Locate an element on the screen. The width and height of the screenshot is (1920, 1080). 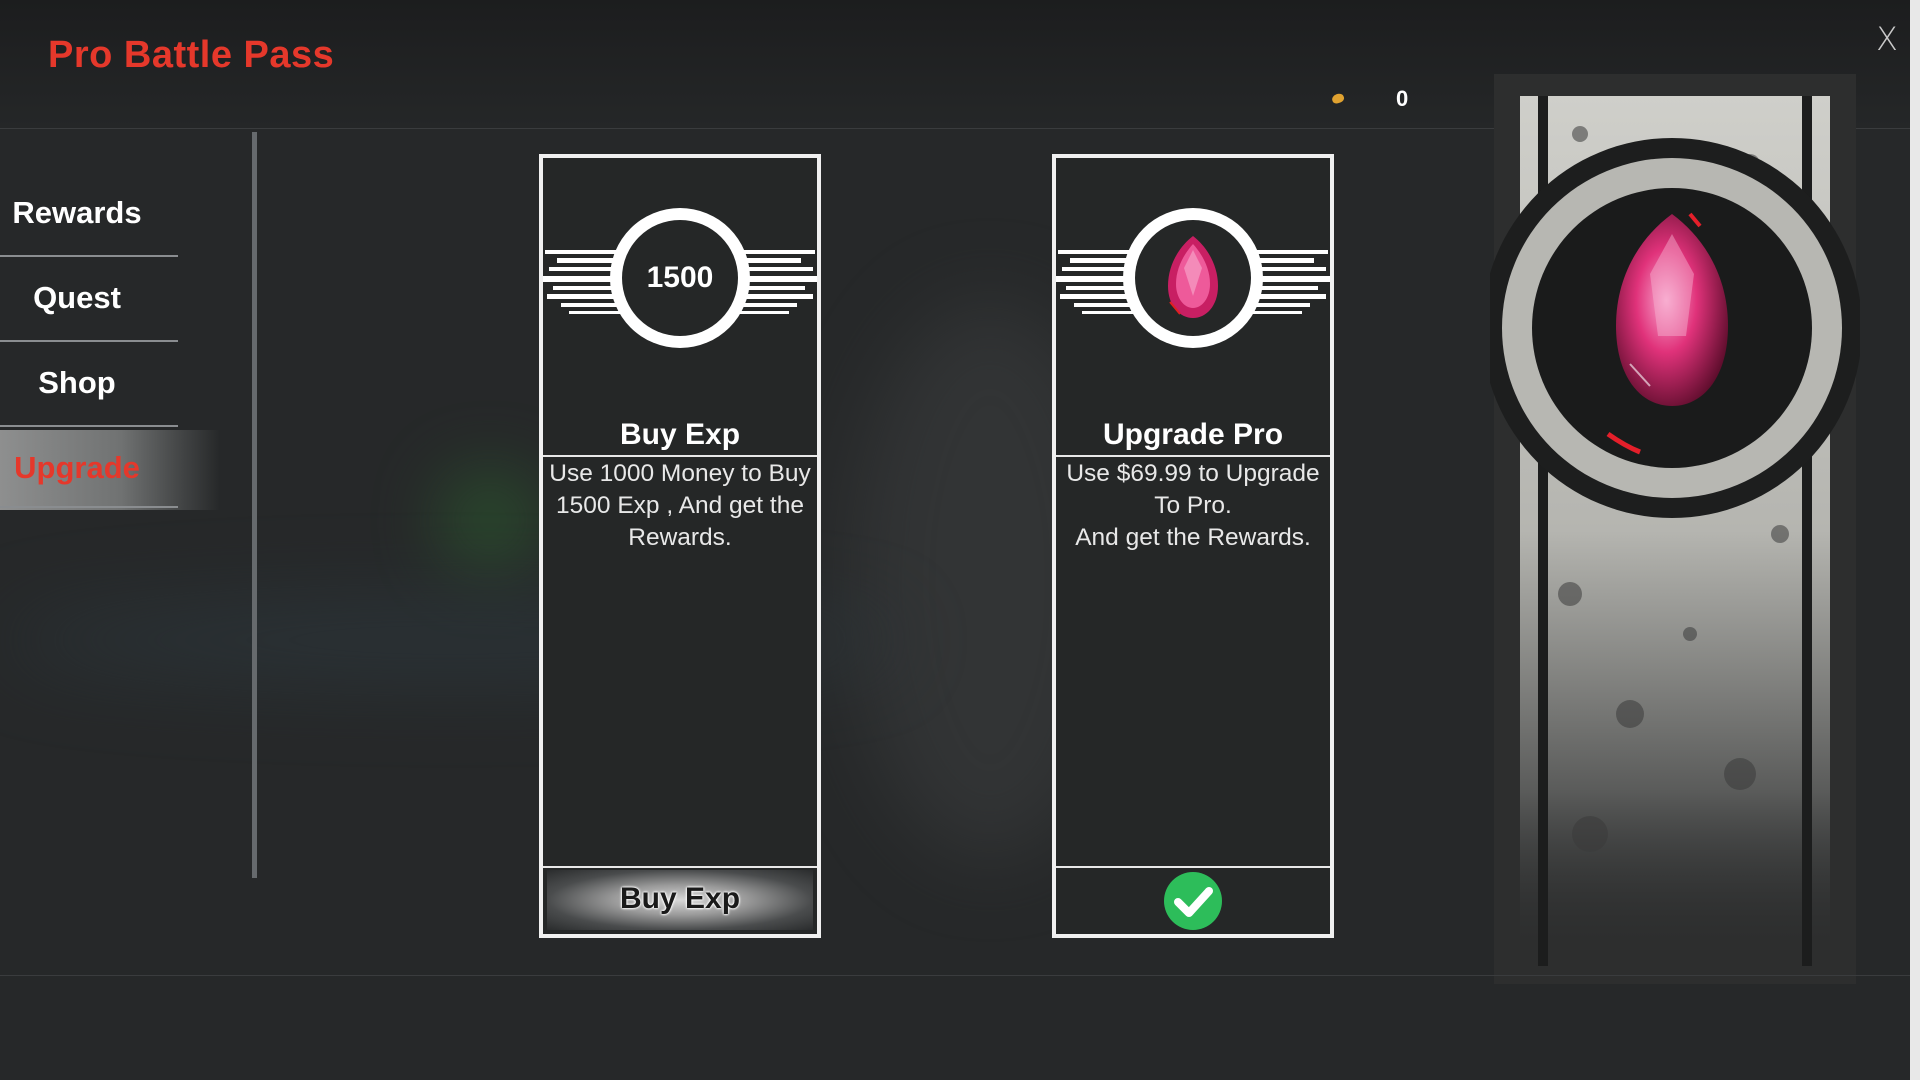
buy-exp-button-label: Buy Exp is located at coordinates (680, 898).